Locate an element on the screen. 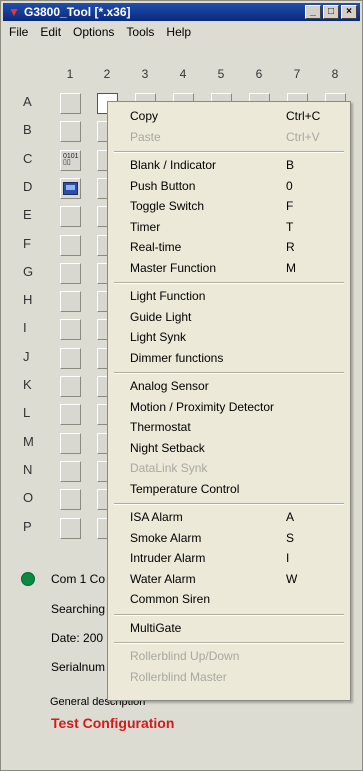 The height and width of the screenshot is (771, 363). row-label: M is located at coordinates (28, 441).